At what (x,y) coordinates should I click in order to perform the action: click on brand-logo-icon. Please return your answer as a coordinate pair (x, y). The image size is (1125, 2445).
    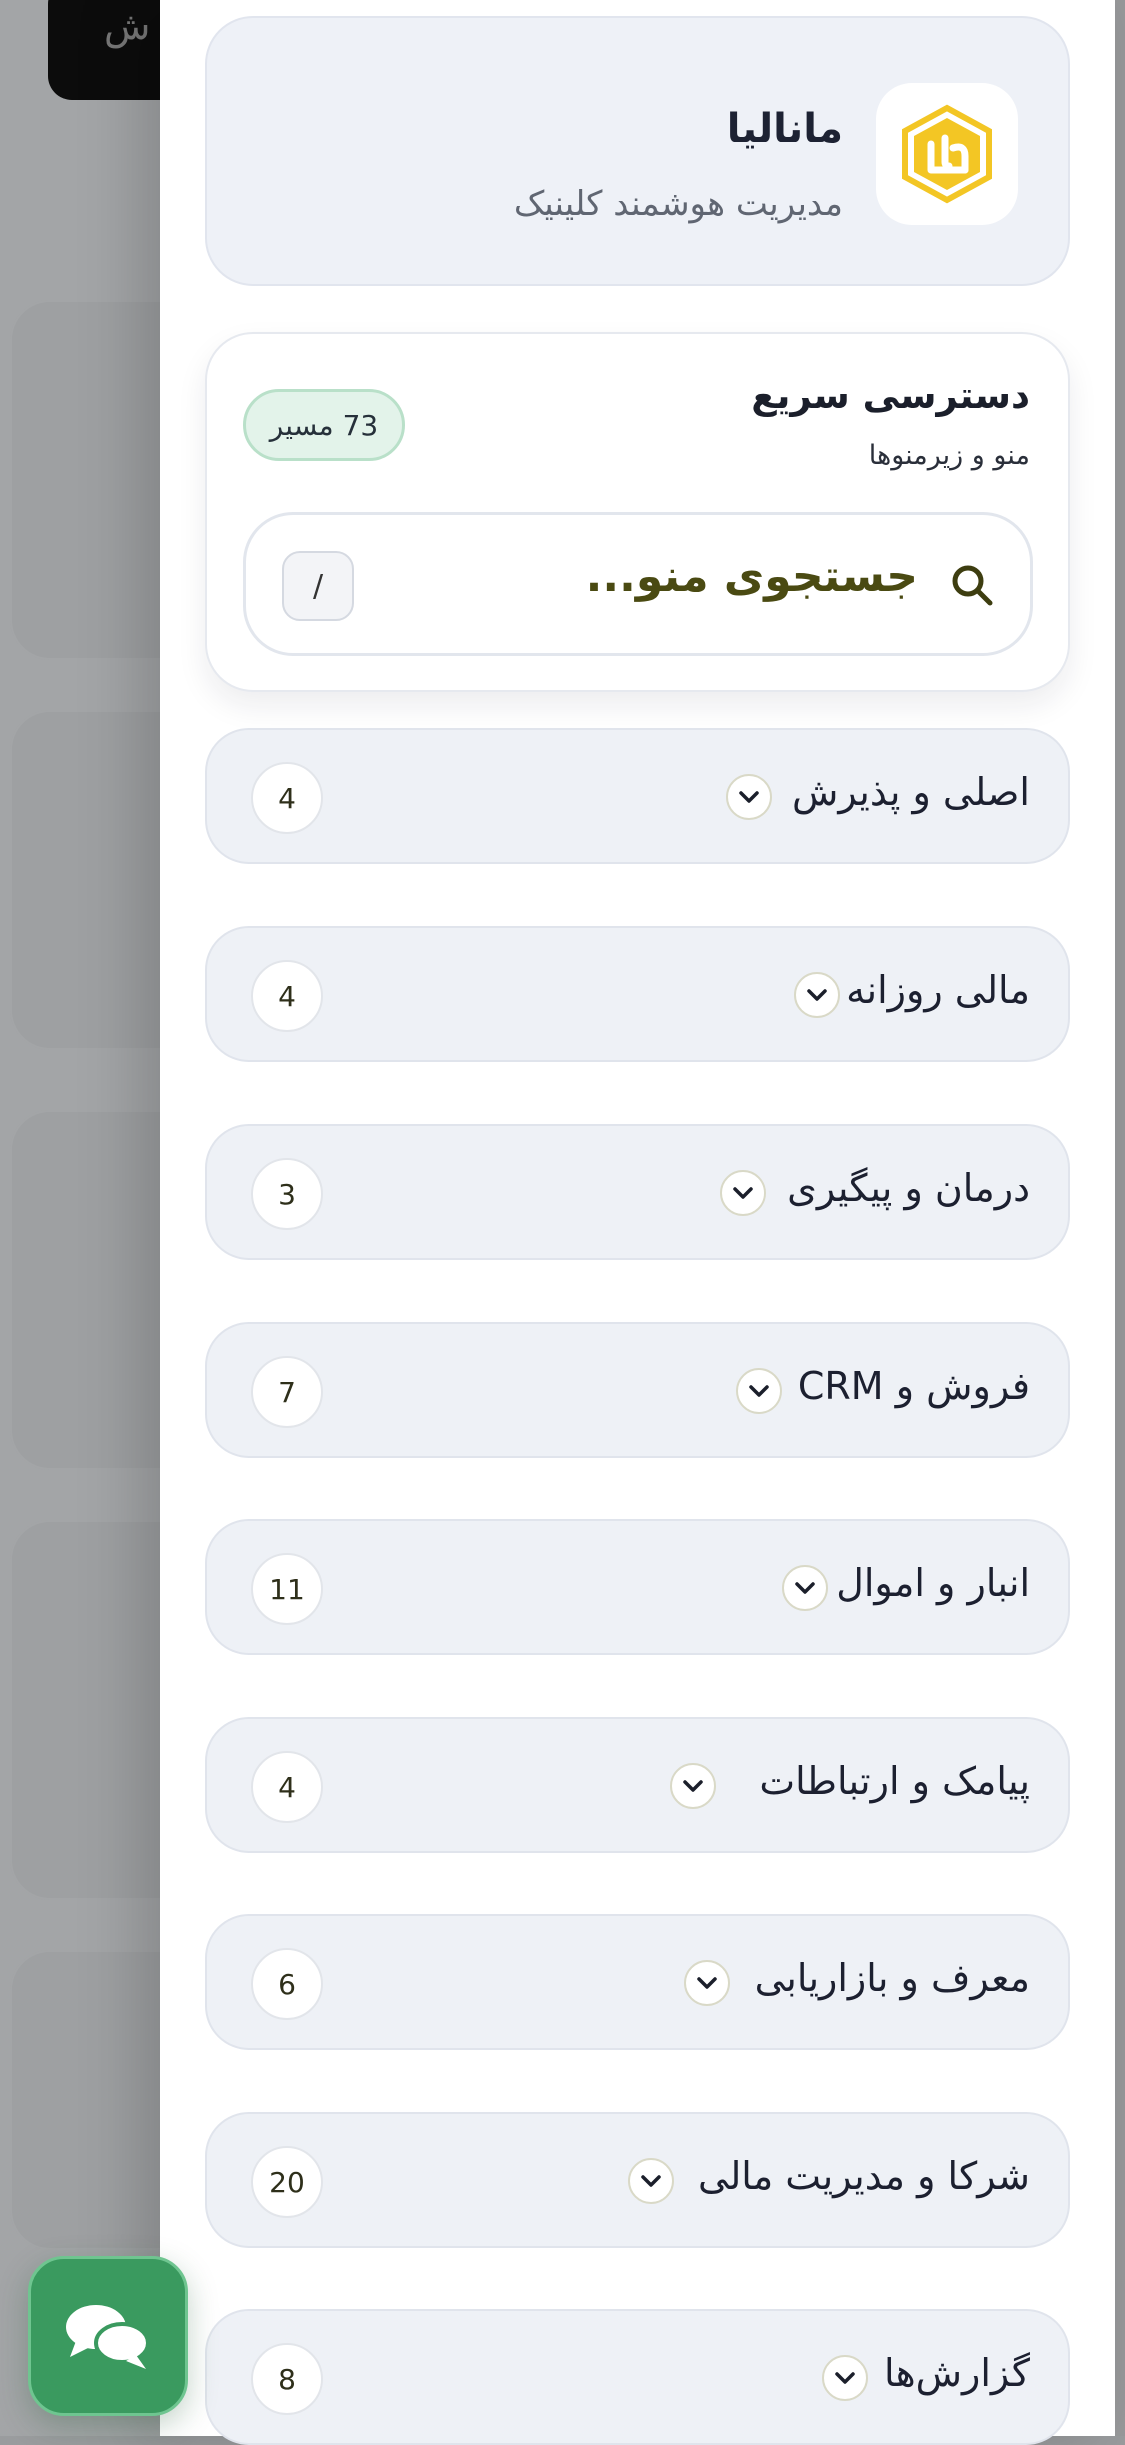
    Looking at the image, I should click on (947, 154).